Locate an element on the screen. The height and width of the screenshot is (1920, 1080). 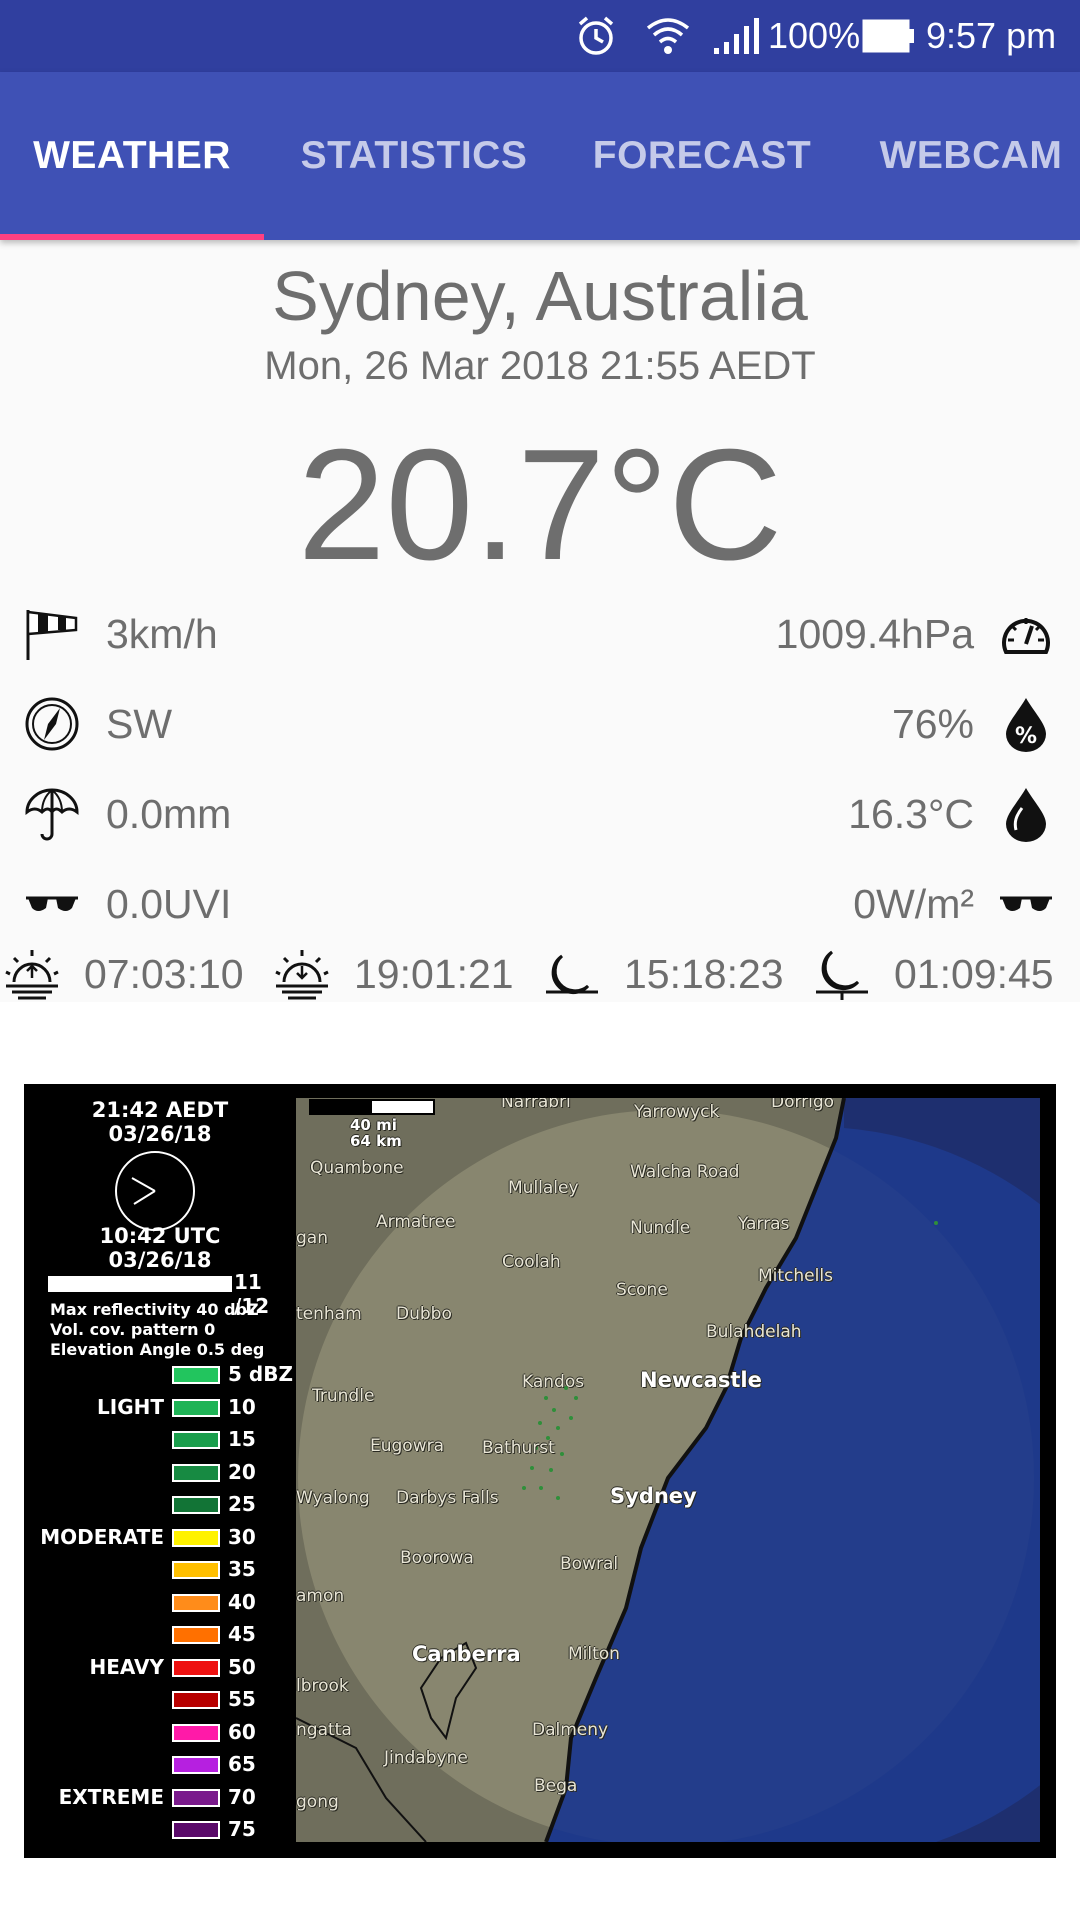
map-place-label: lbrook is located at coordinates (322, 1686).